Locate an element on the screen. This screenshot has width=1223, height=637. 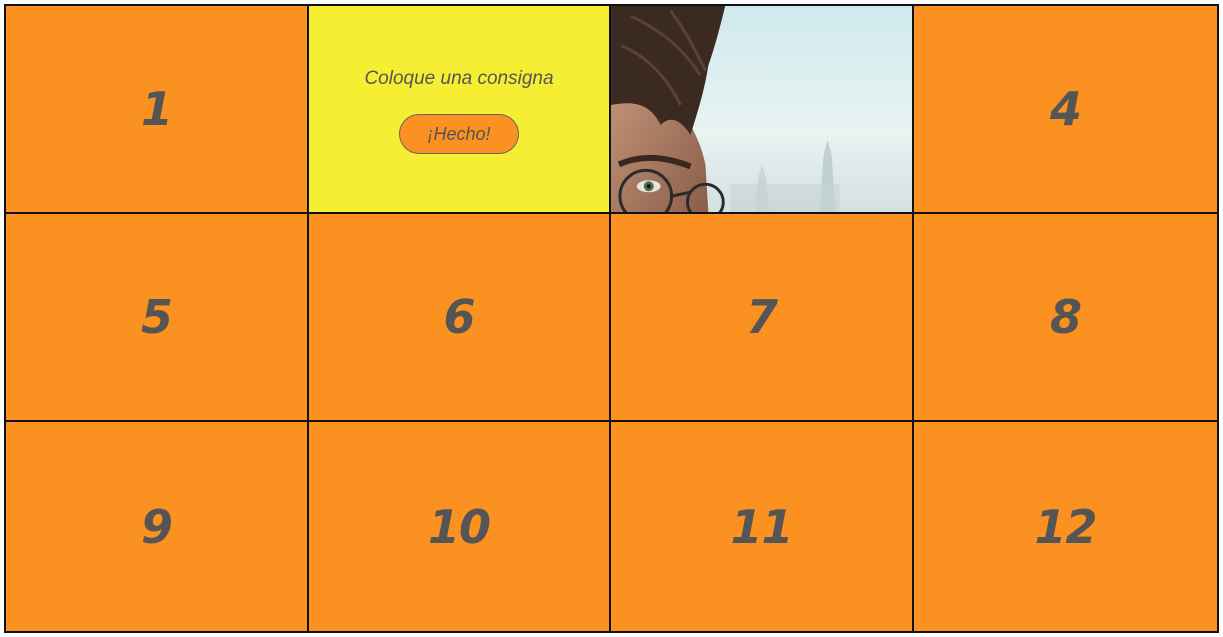
tile-6: 6 is located at coordinates (460, 318).